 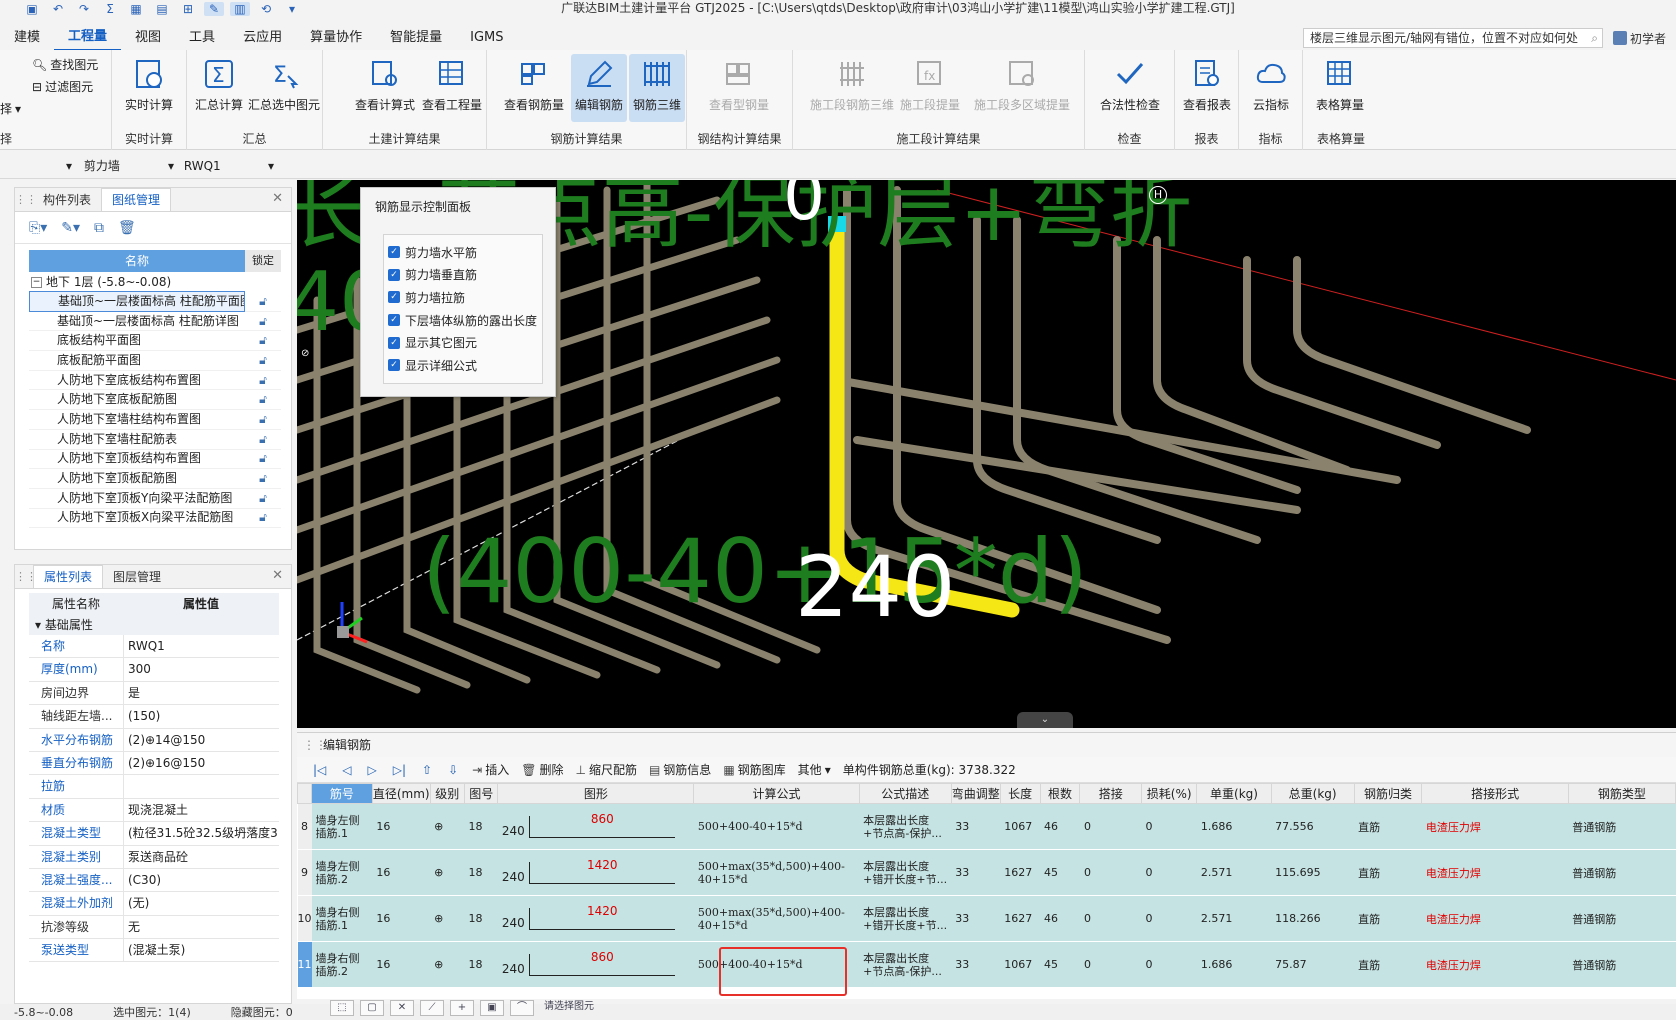 What do you see at coordinates (201, 669) in the screenshot?
I see `property-value: 300` at bounding box center [201, 669].